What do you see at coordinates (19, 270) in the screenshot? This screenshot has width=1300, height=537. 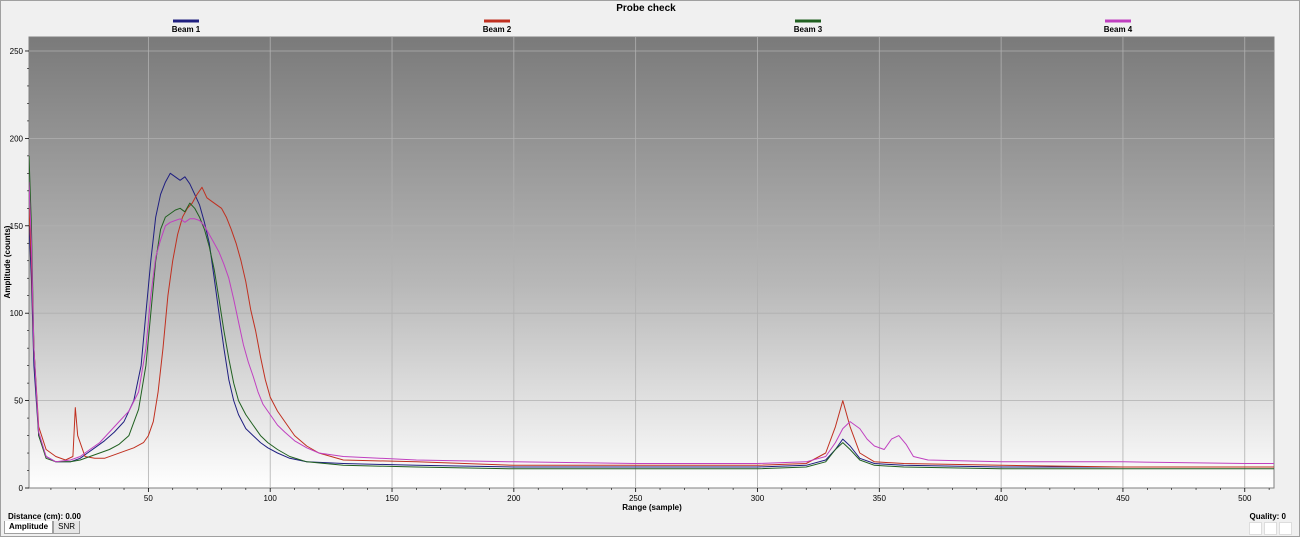 I see `y-axis-ticks: 050100150200250` at bounding box center [19, 270].